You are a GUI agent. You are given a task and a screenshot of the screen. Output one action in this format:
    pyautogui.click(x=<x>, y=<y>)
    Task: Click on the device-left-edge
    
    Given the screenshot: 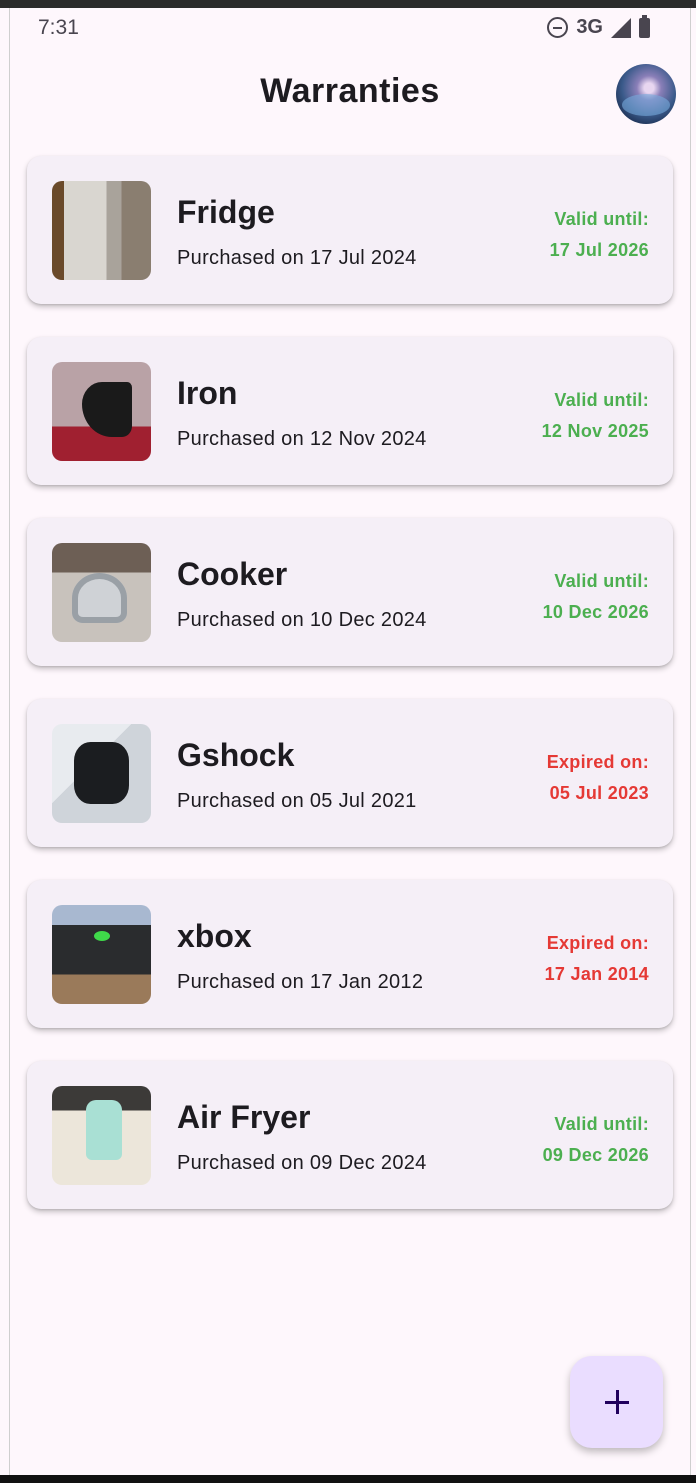 What is the action you would take?
    pyautogui.click(x=5, y=741)
    